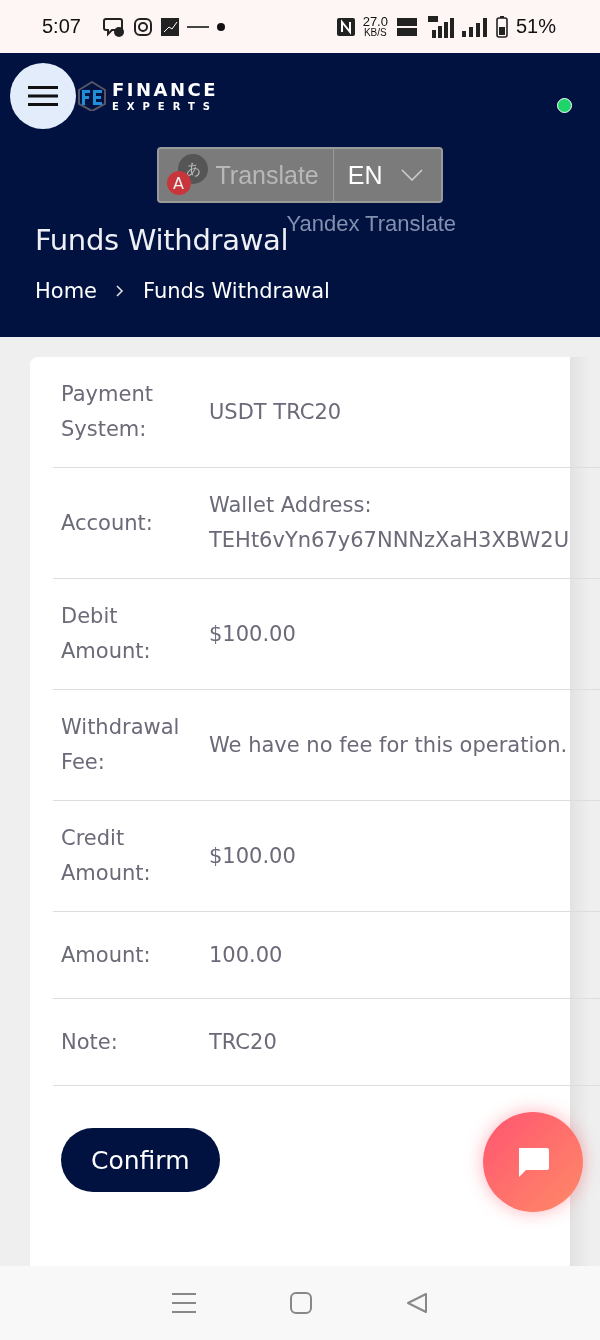 The width and height of the screenshot is (600, 1340). Describe the element at coordinates (417, 1303) in the screenshot. I see `back-icon` at that location.